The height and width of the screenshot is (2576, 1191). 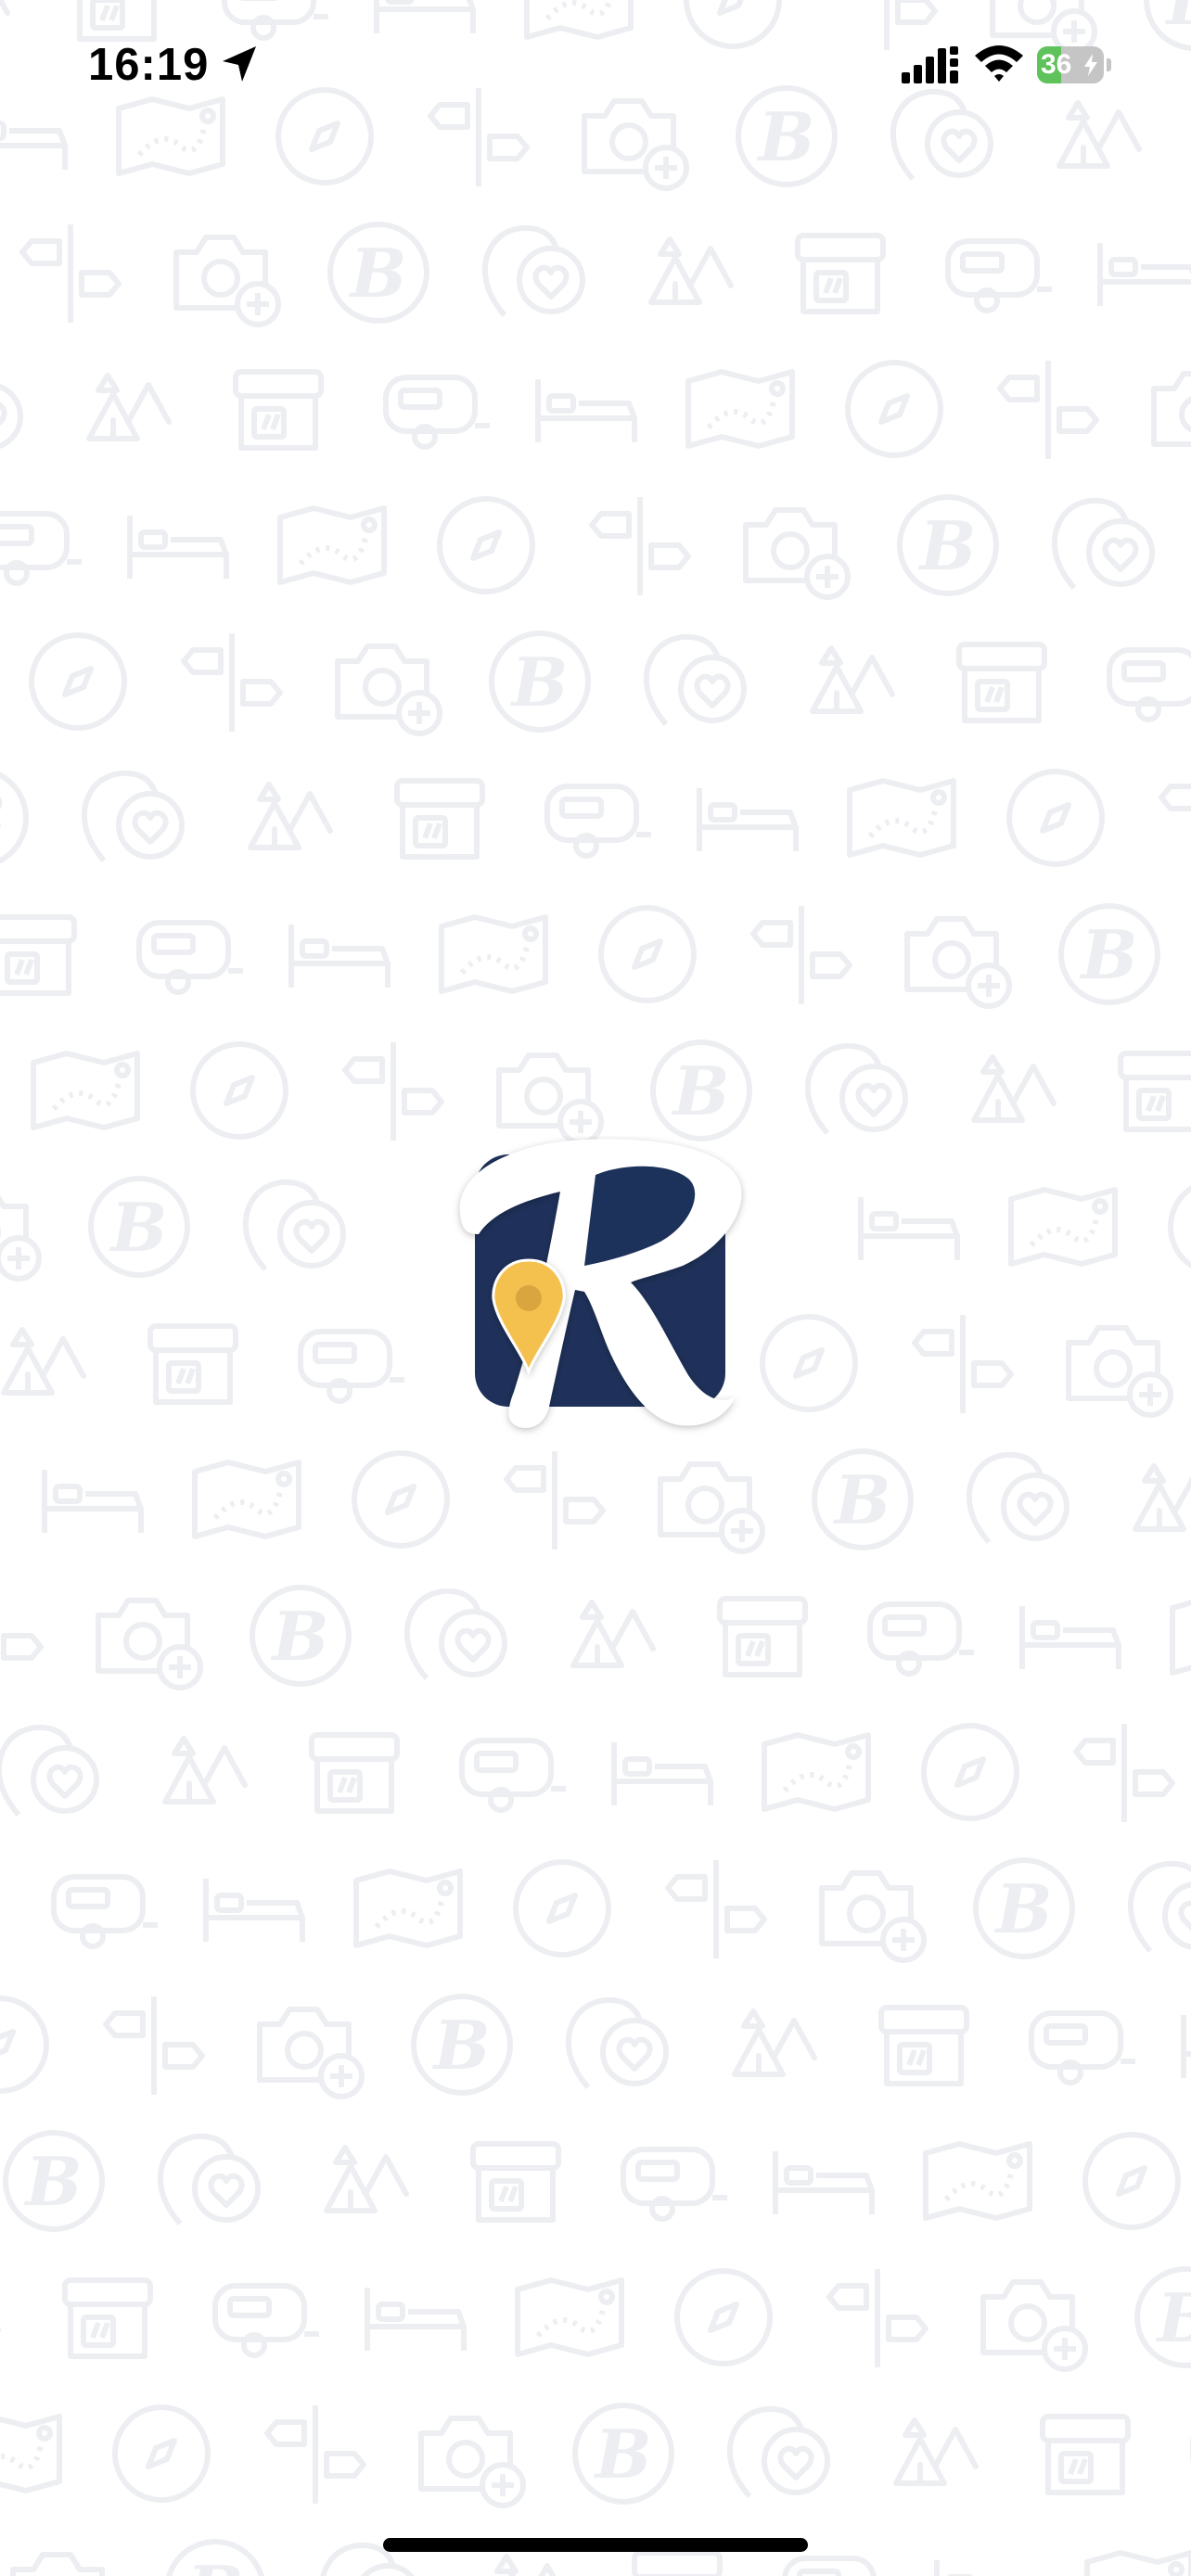 I want to click on wifi-icon, so click(x=999, y=64).